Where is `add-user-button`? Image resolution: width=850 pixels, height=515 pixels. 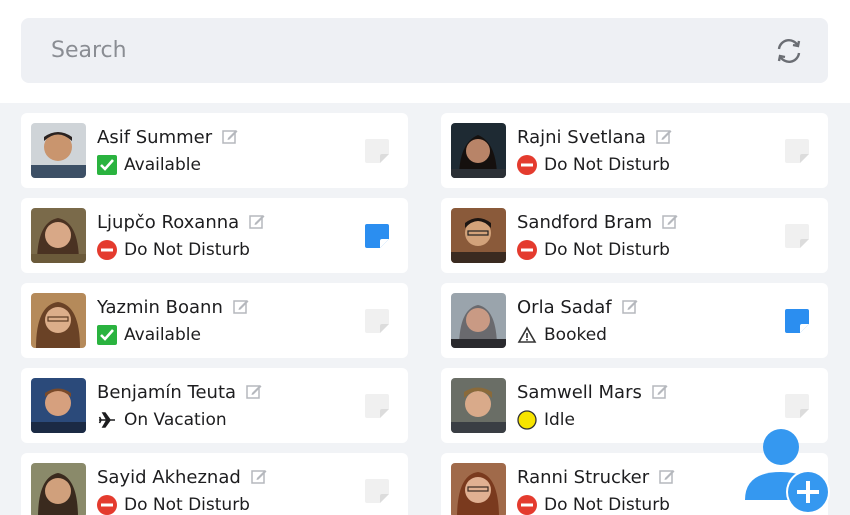
add-user-button is located at coordinates (787, 471).